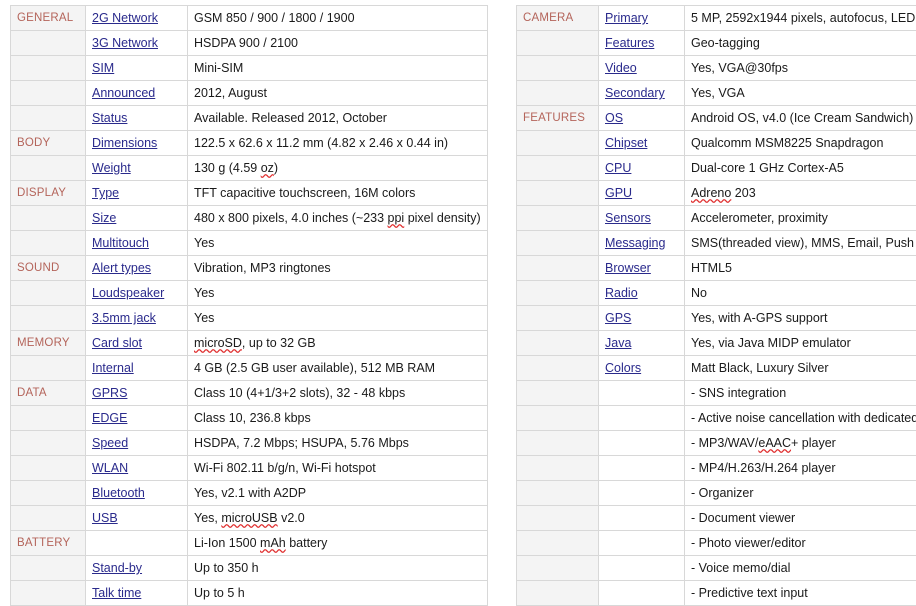 The image size is (916, 606). Describe the element at coordinates (635, 93) in the screenshot. I see `spec-link-secondary: Secondary` at that location.